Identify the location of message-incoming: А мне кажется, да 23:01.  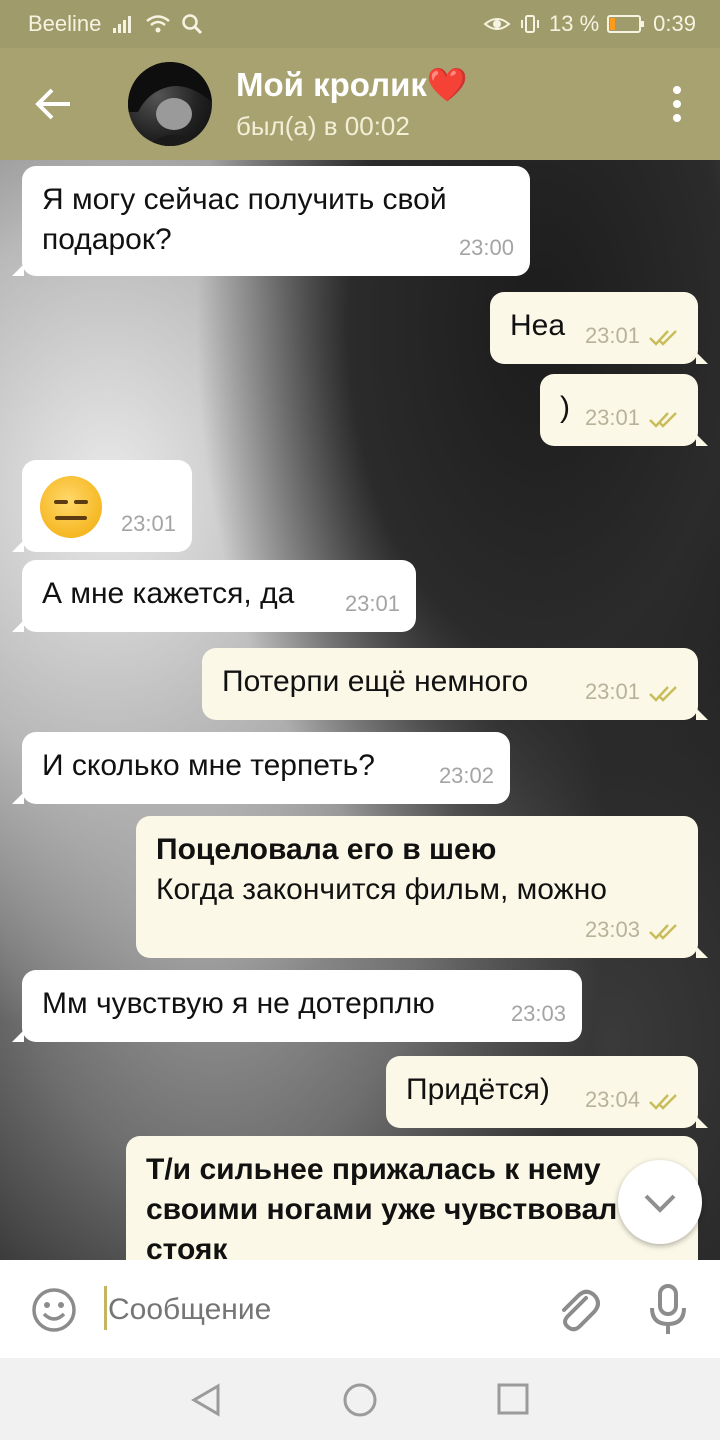
(214, 596).